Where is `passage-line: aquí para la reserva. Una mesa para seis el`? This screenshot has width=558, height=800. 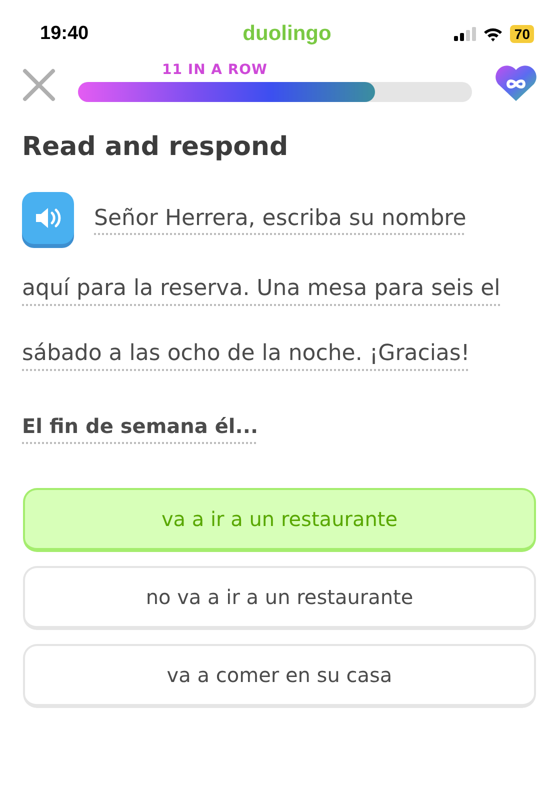 passage-line: aquí para la reserva. Una mesa para seis el is located at coordinates (279, 288).